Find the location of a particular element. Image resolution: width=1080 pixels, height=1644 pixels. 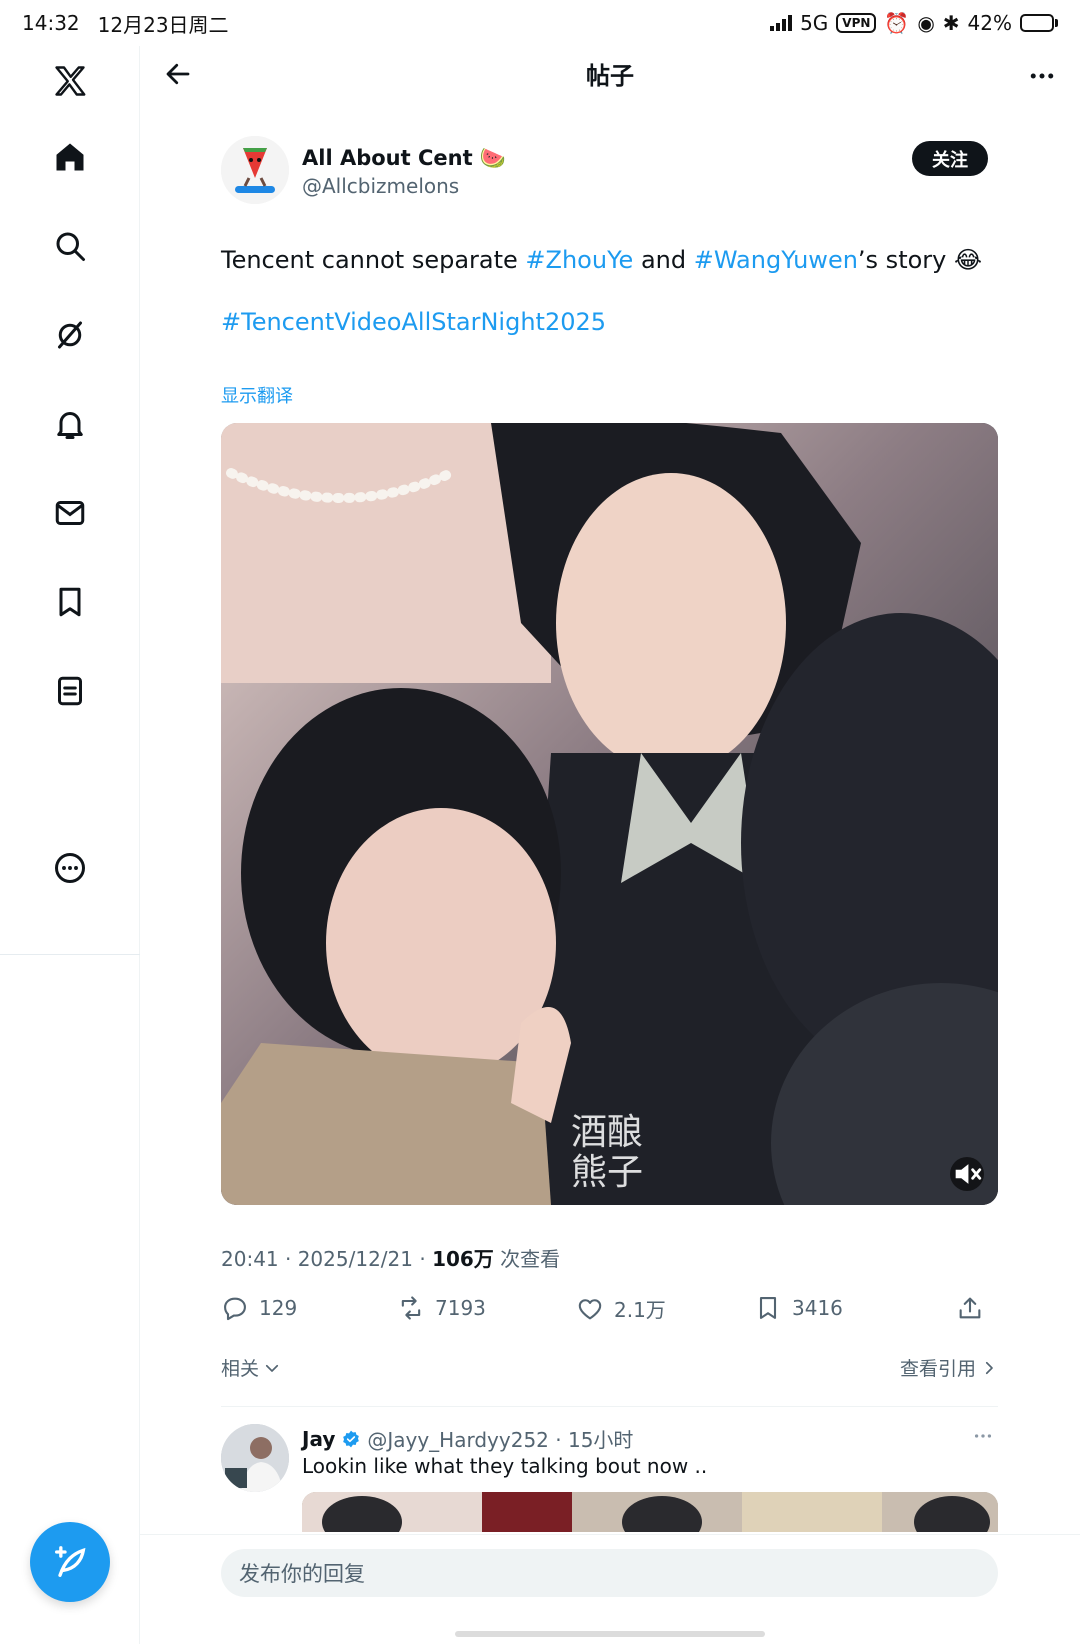

mute-button is located at coordinates (967, 1174).